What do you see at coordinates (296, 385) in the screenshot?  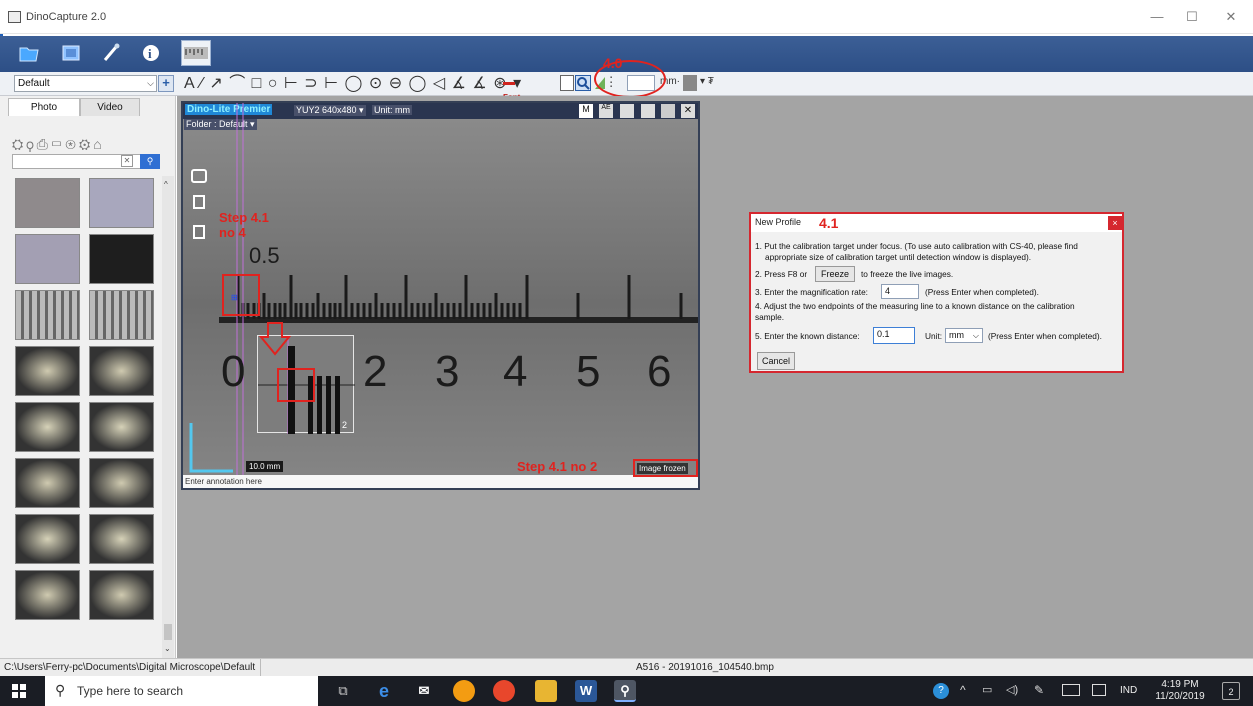 I see `annotation-box-inset` at bounding box center [296, 385].